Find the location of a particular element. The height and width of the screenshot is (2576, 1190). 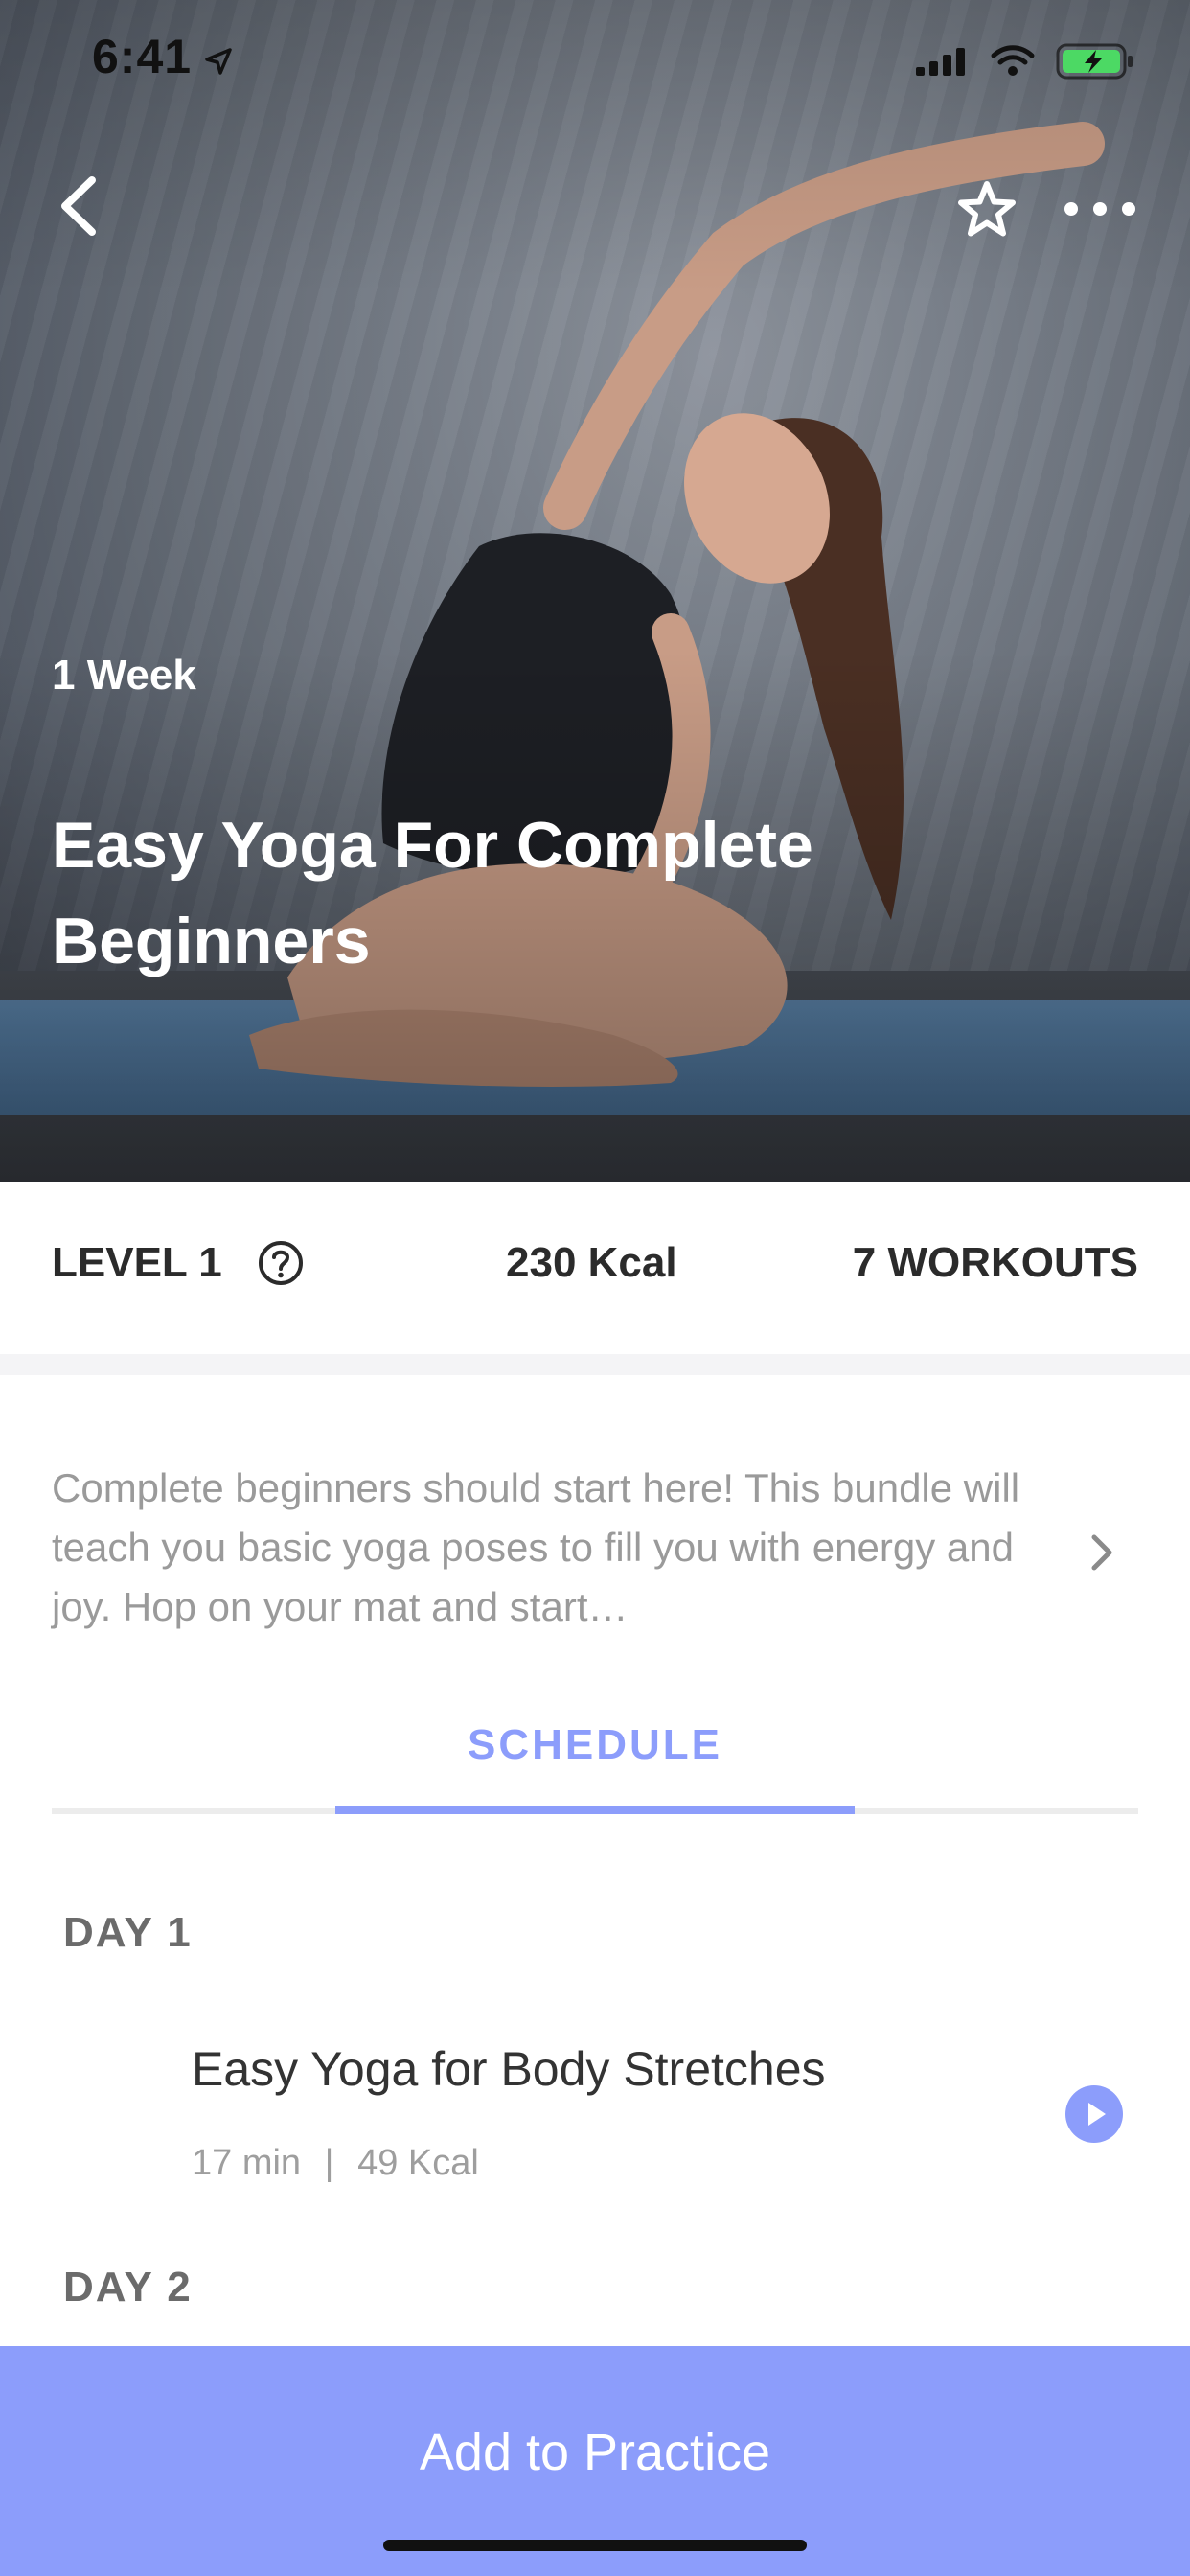

battery-charging-icon is located at coordinates (1095, 62).